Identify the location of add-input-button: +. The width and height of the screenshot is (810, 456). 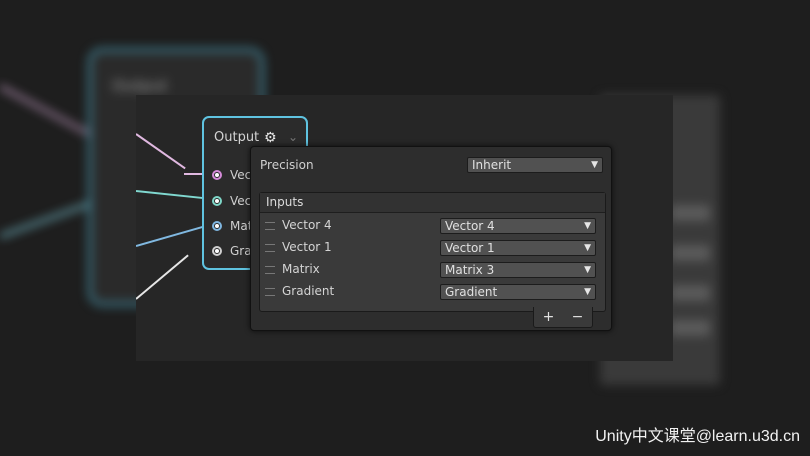
(549, 317).